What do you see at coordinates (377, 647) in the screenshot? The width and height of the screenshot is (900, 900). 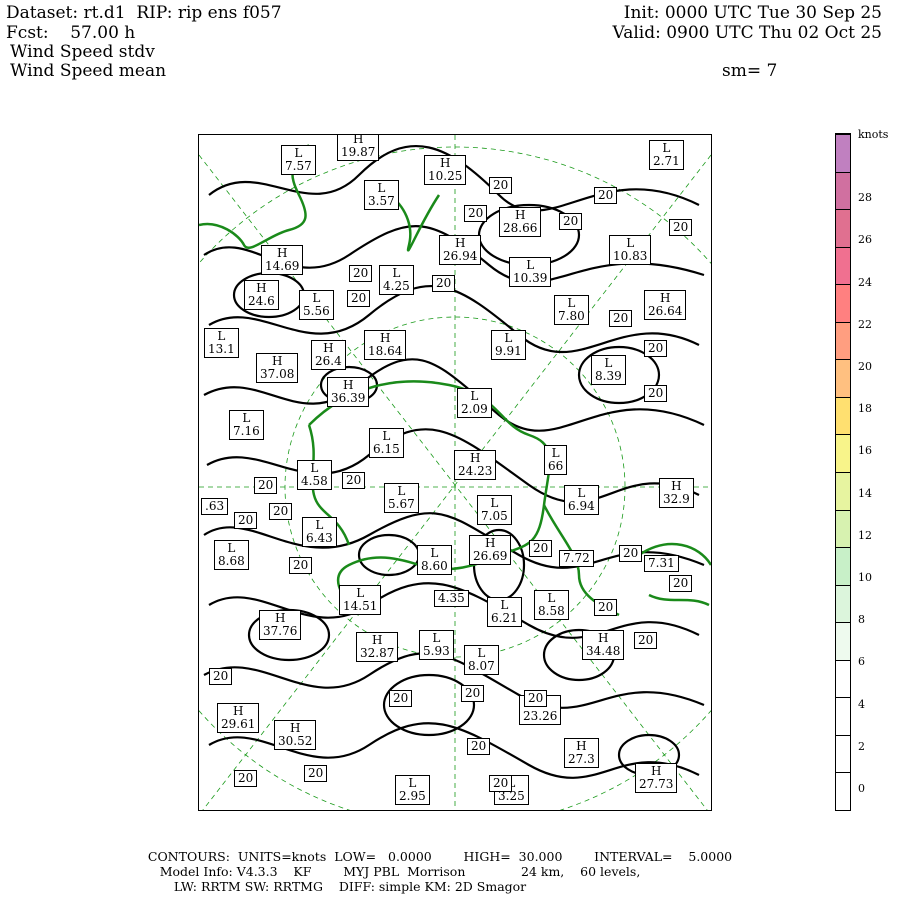 I see `high-label: H 32.87` at bounding box center [377, 647].